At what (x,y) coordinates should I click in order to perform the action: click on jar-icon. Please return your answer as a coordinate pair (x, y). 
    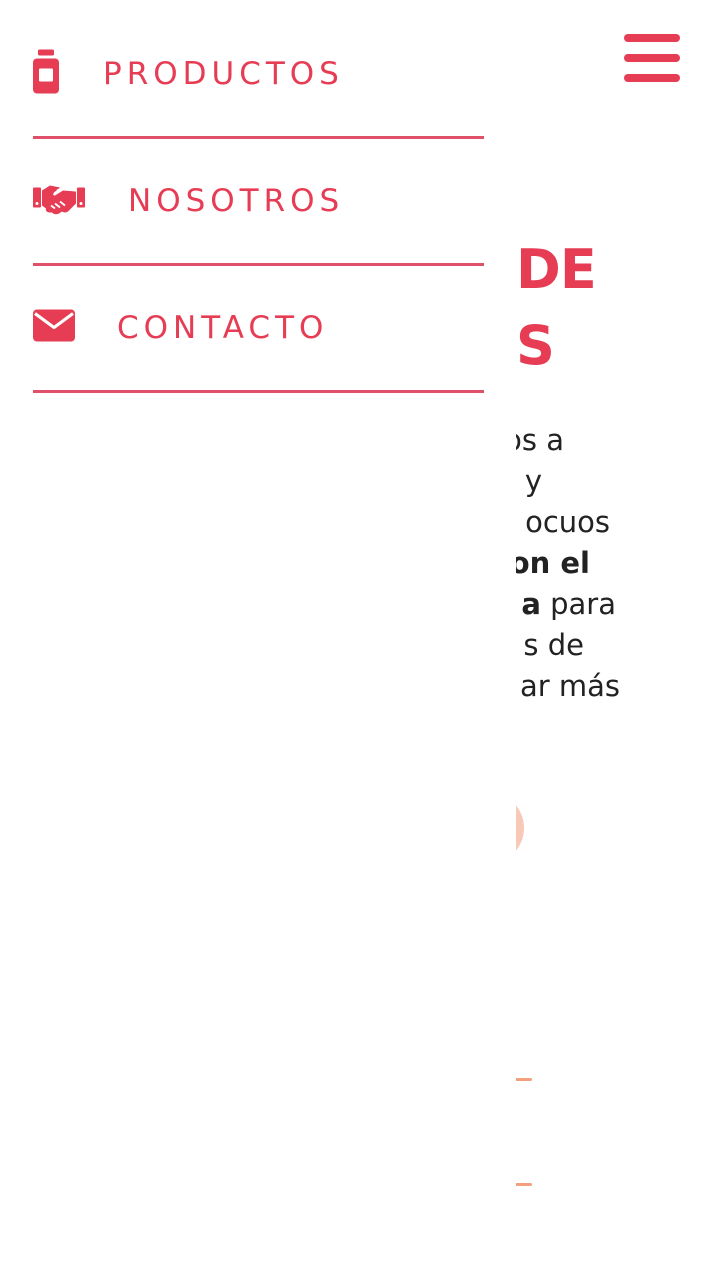
    Looking at the image, I should click on (46, 74).